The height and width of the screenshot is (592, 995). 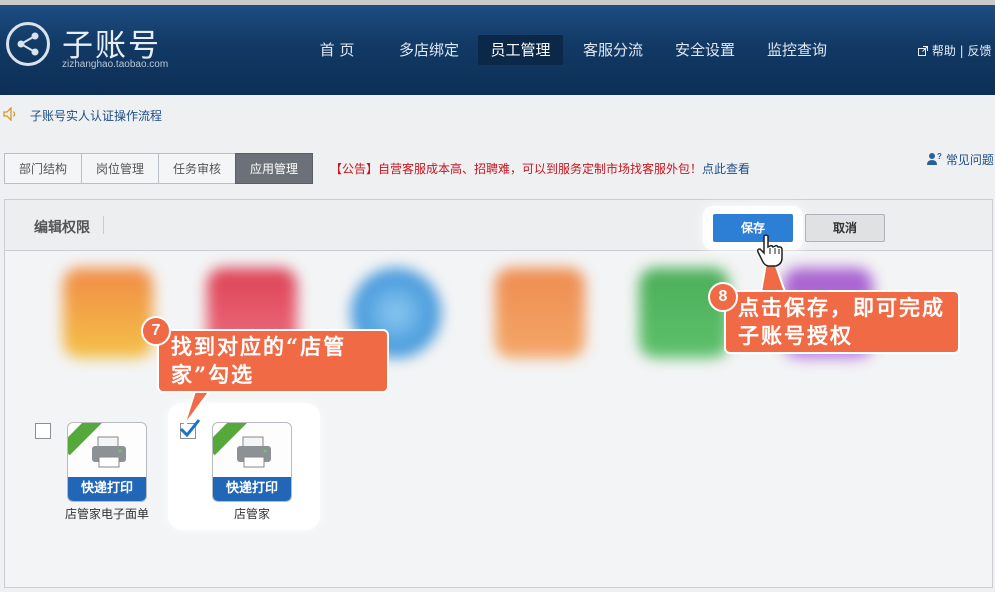 What do you see at coordinates (726, 169) in the screenshot?
I see `announcement-link: 点此查看` at bounding box center [726, 169].